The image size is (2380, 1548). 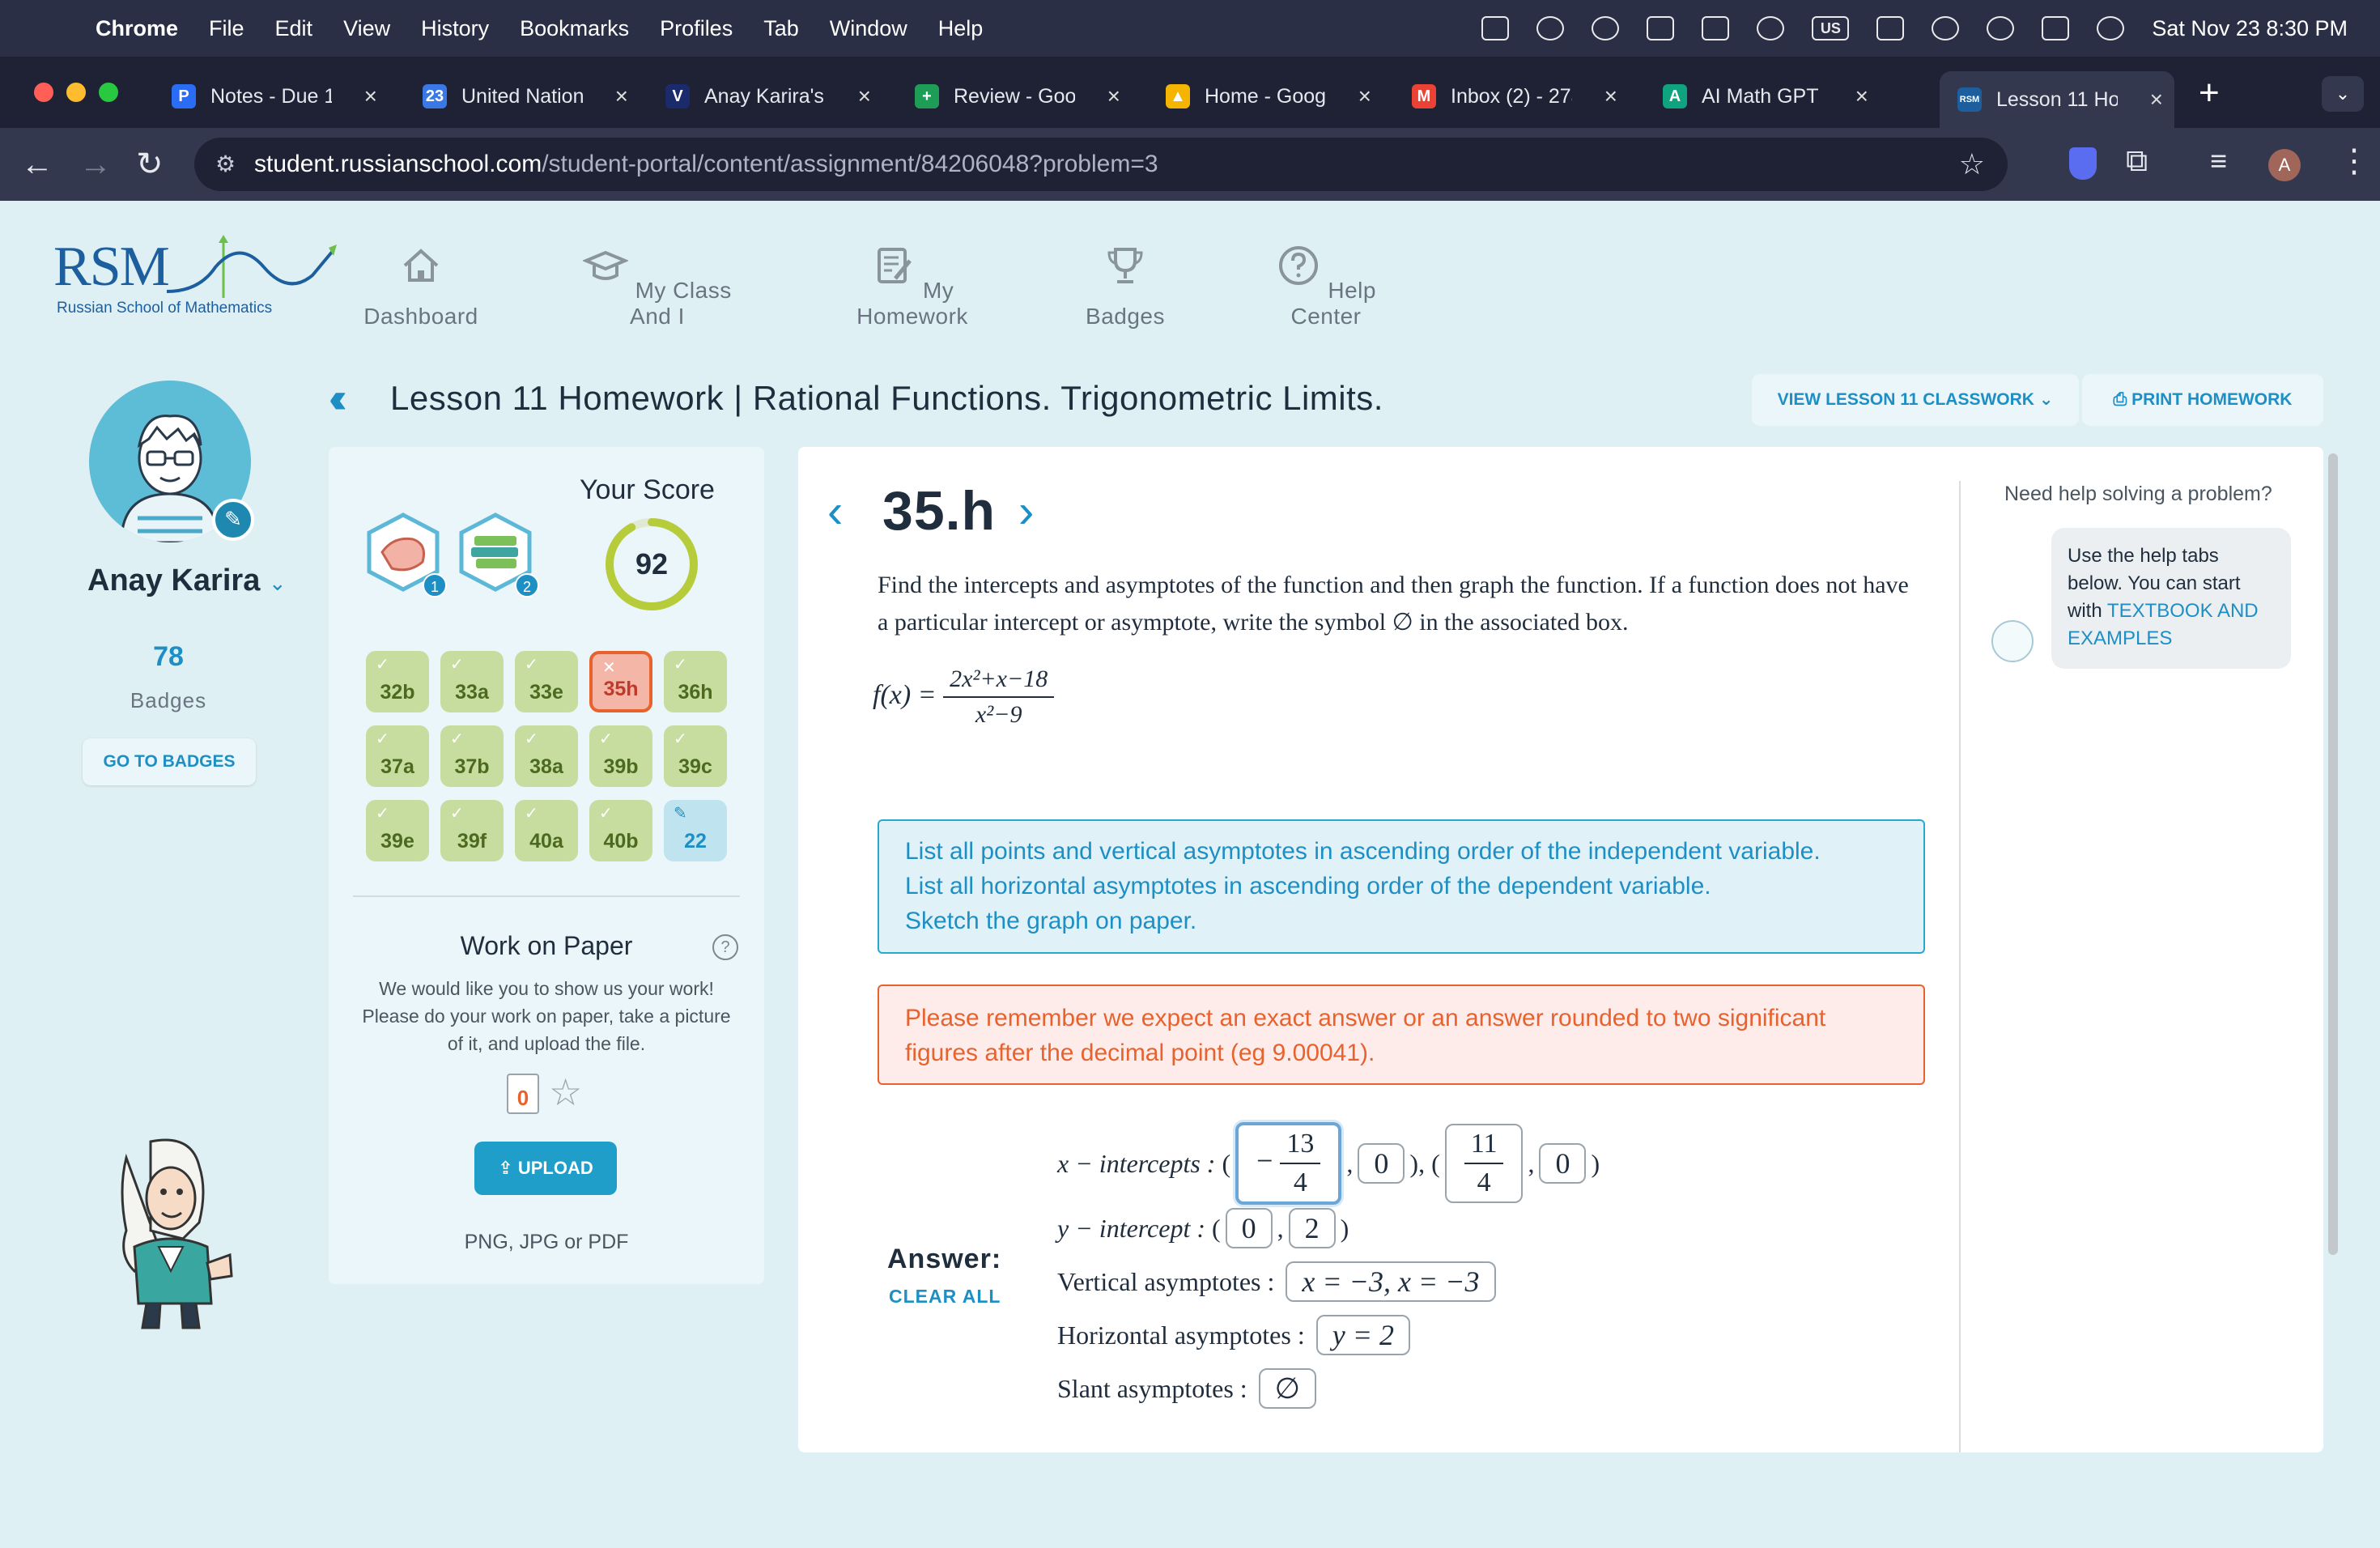 What do you see at coordinates (398, 682) in the screenshot?
I see `problem-tile: ✓ 32b` at bounding box center [398, 682].